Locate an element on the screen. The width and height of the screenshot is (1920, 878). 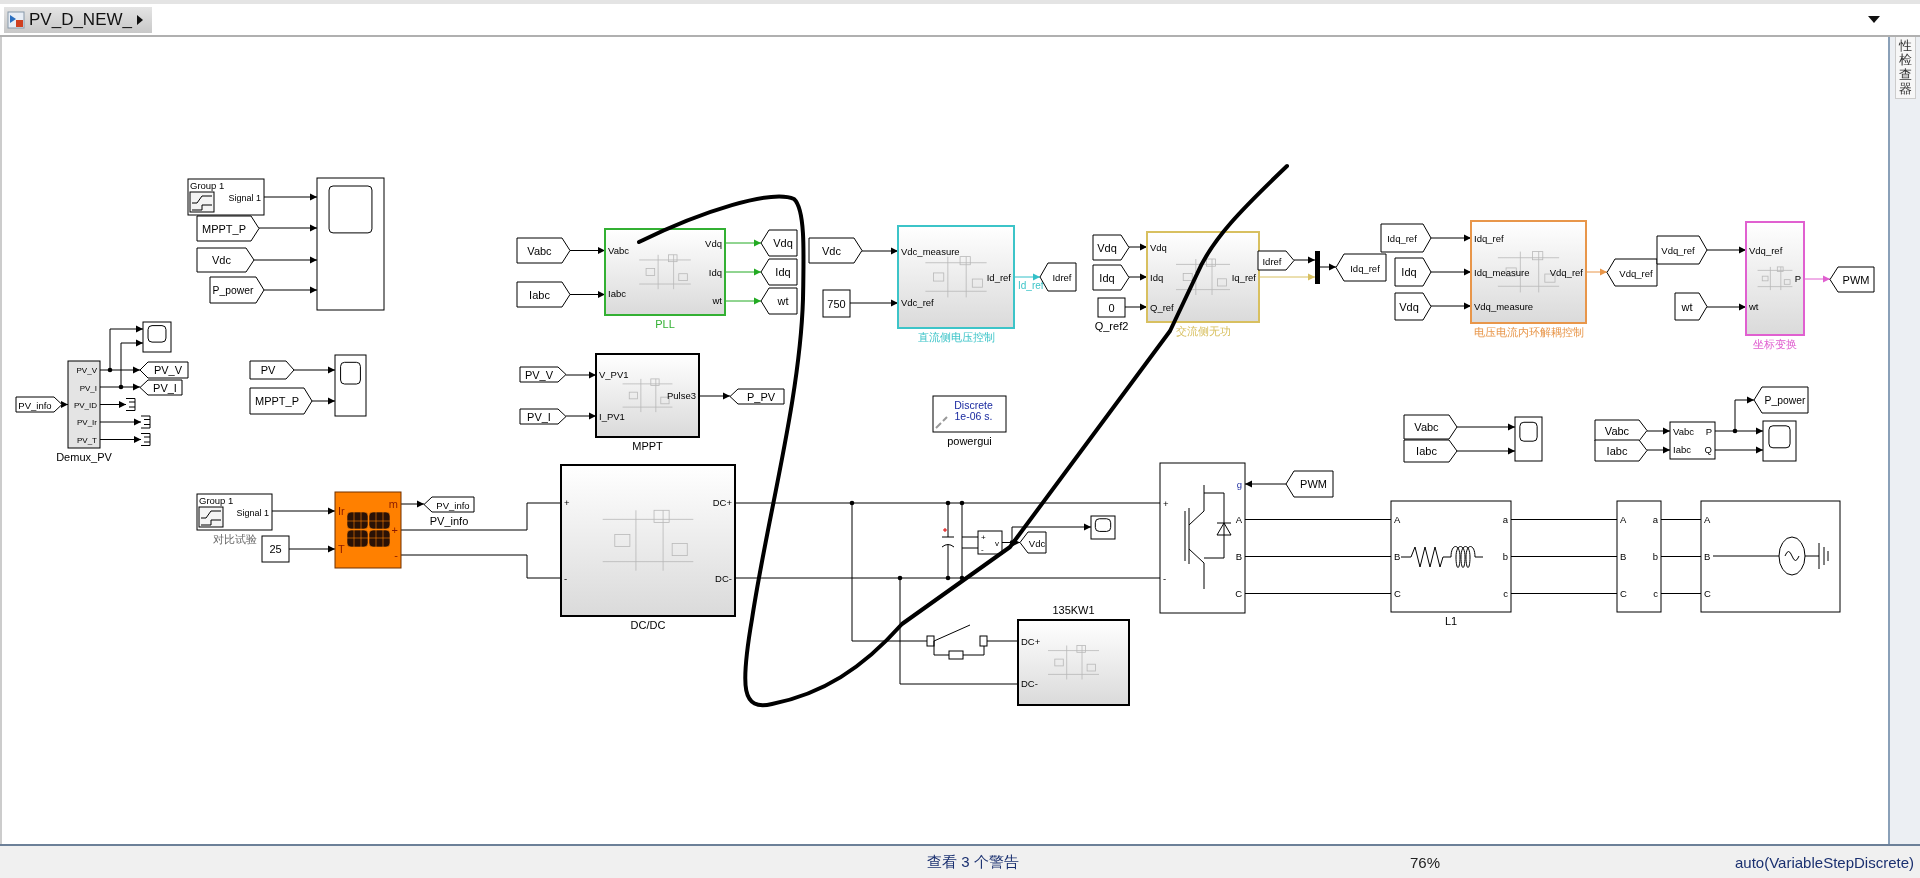
solar-panel-icon is located at coordinates (368, 529).